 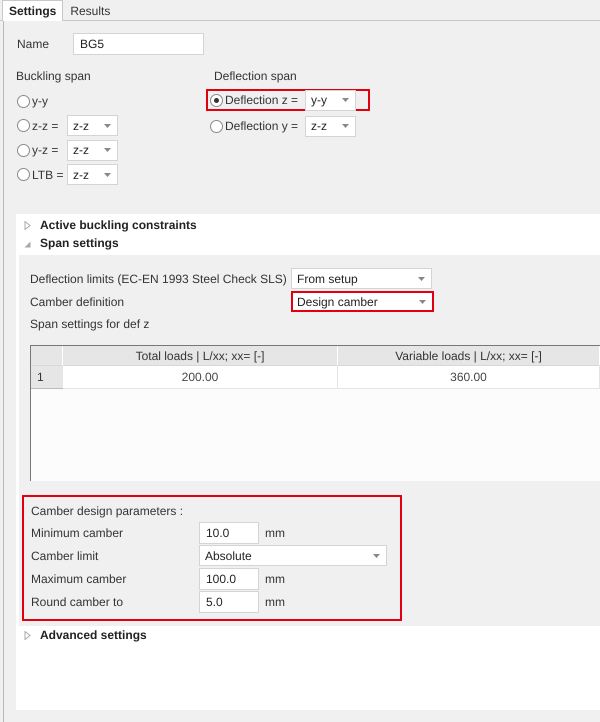 What do you see at coordinates (77, 601) in the screenshot?
I see `field-label: Round camber to` at bounding box center [77, 601].